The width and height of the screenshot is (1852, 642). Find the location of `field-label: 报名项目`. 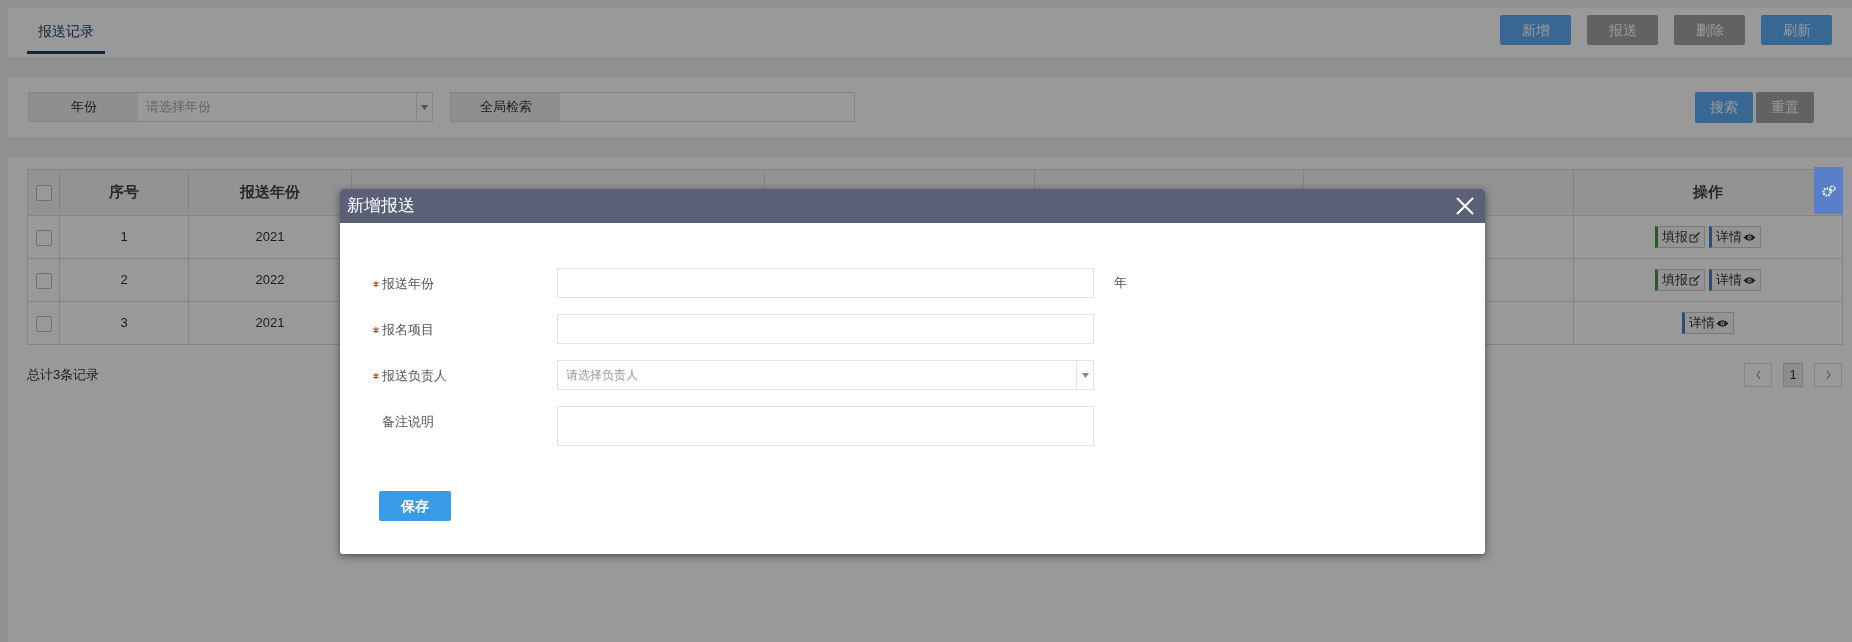

field-label: 报名项目 is located at coordinates (408, 330).